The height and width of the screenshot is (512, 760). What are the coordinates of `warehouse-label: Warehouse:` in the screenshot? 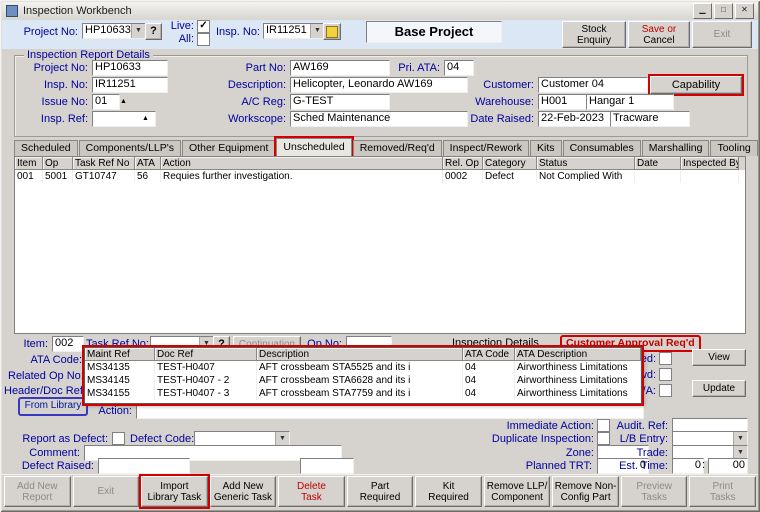 It's located at (504, 102).